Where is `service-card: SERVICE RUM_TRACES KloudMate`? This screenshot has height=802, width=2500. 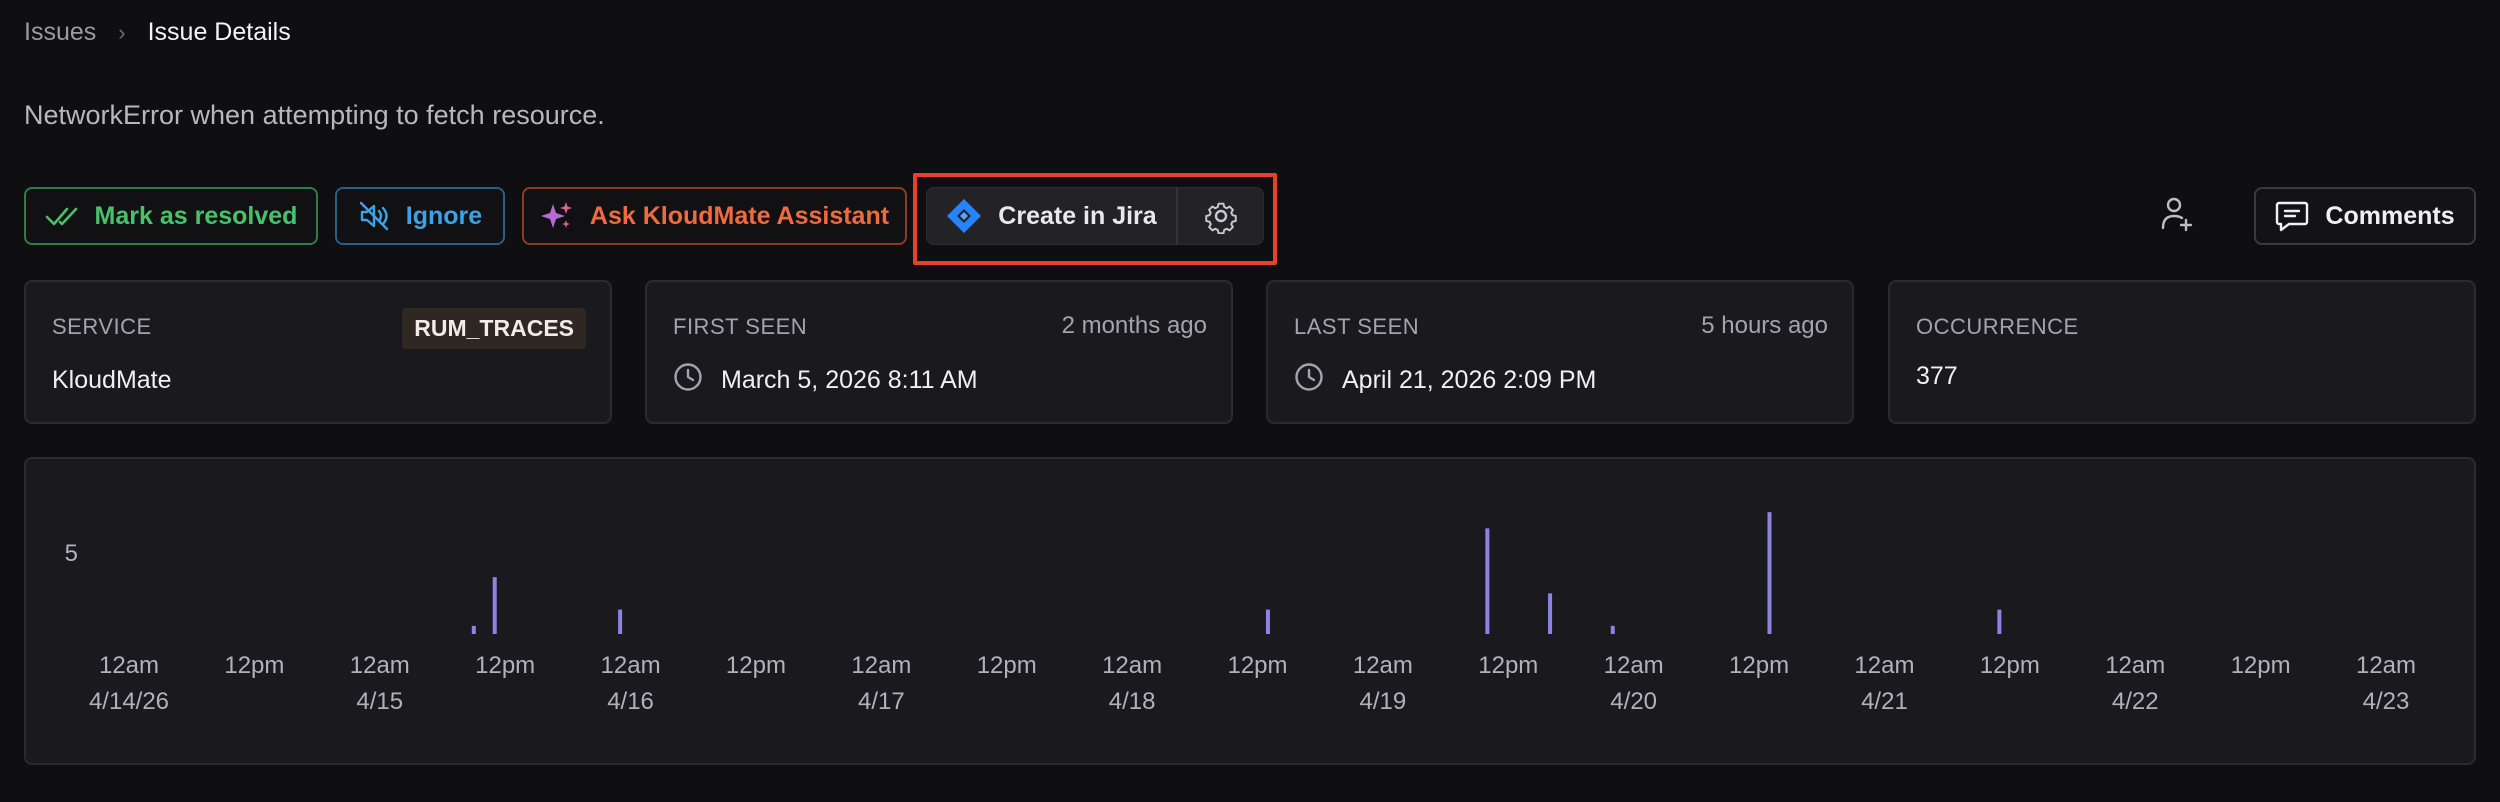
service-card: SERVICE RUM_TRACES KloudMate is located at coordinates (318, 352).